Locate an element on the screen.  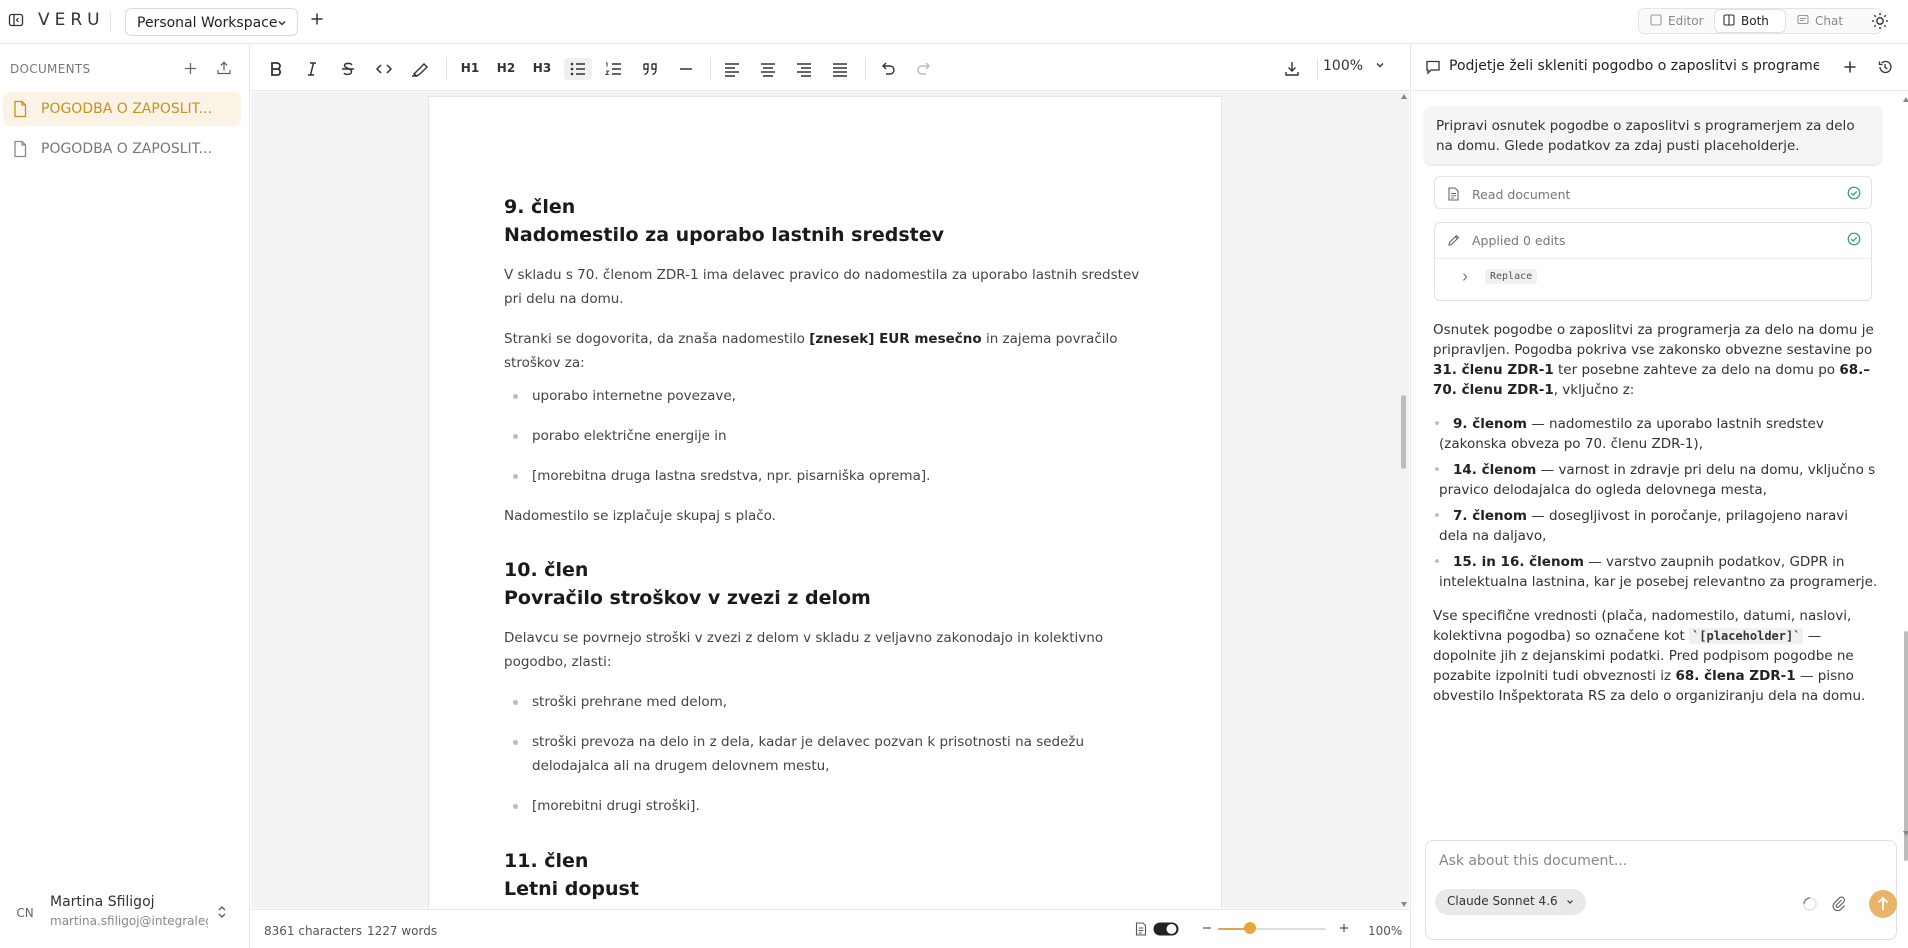
undo-icon is located at coordinates (888, 68).